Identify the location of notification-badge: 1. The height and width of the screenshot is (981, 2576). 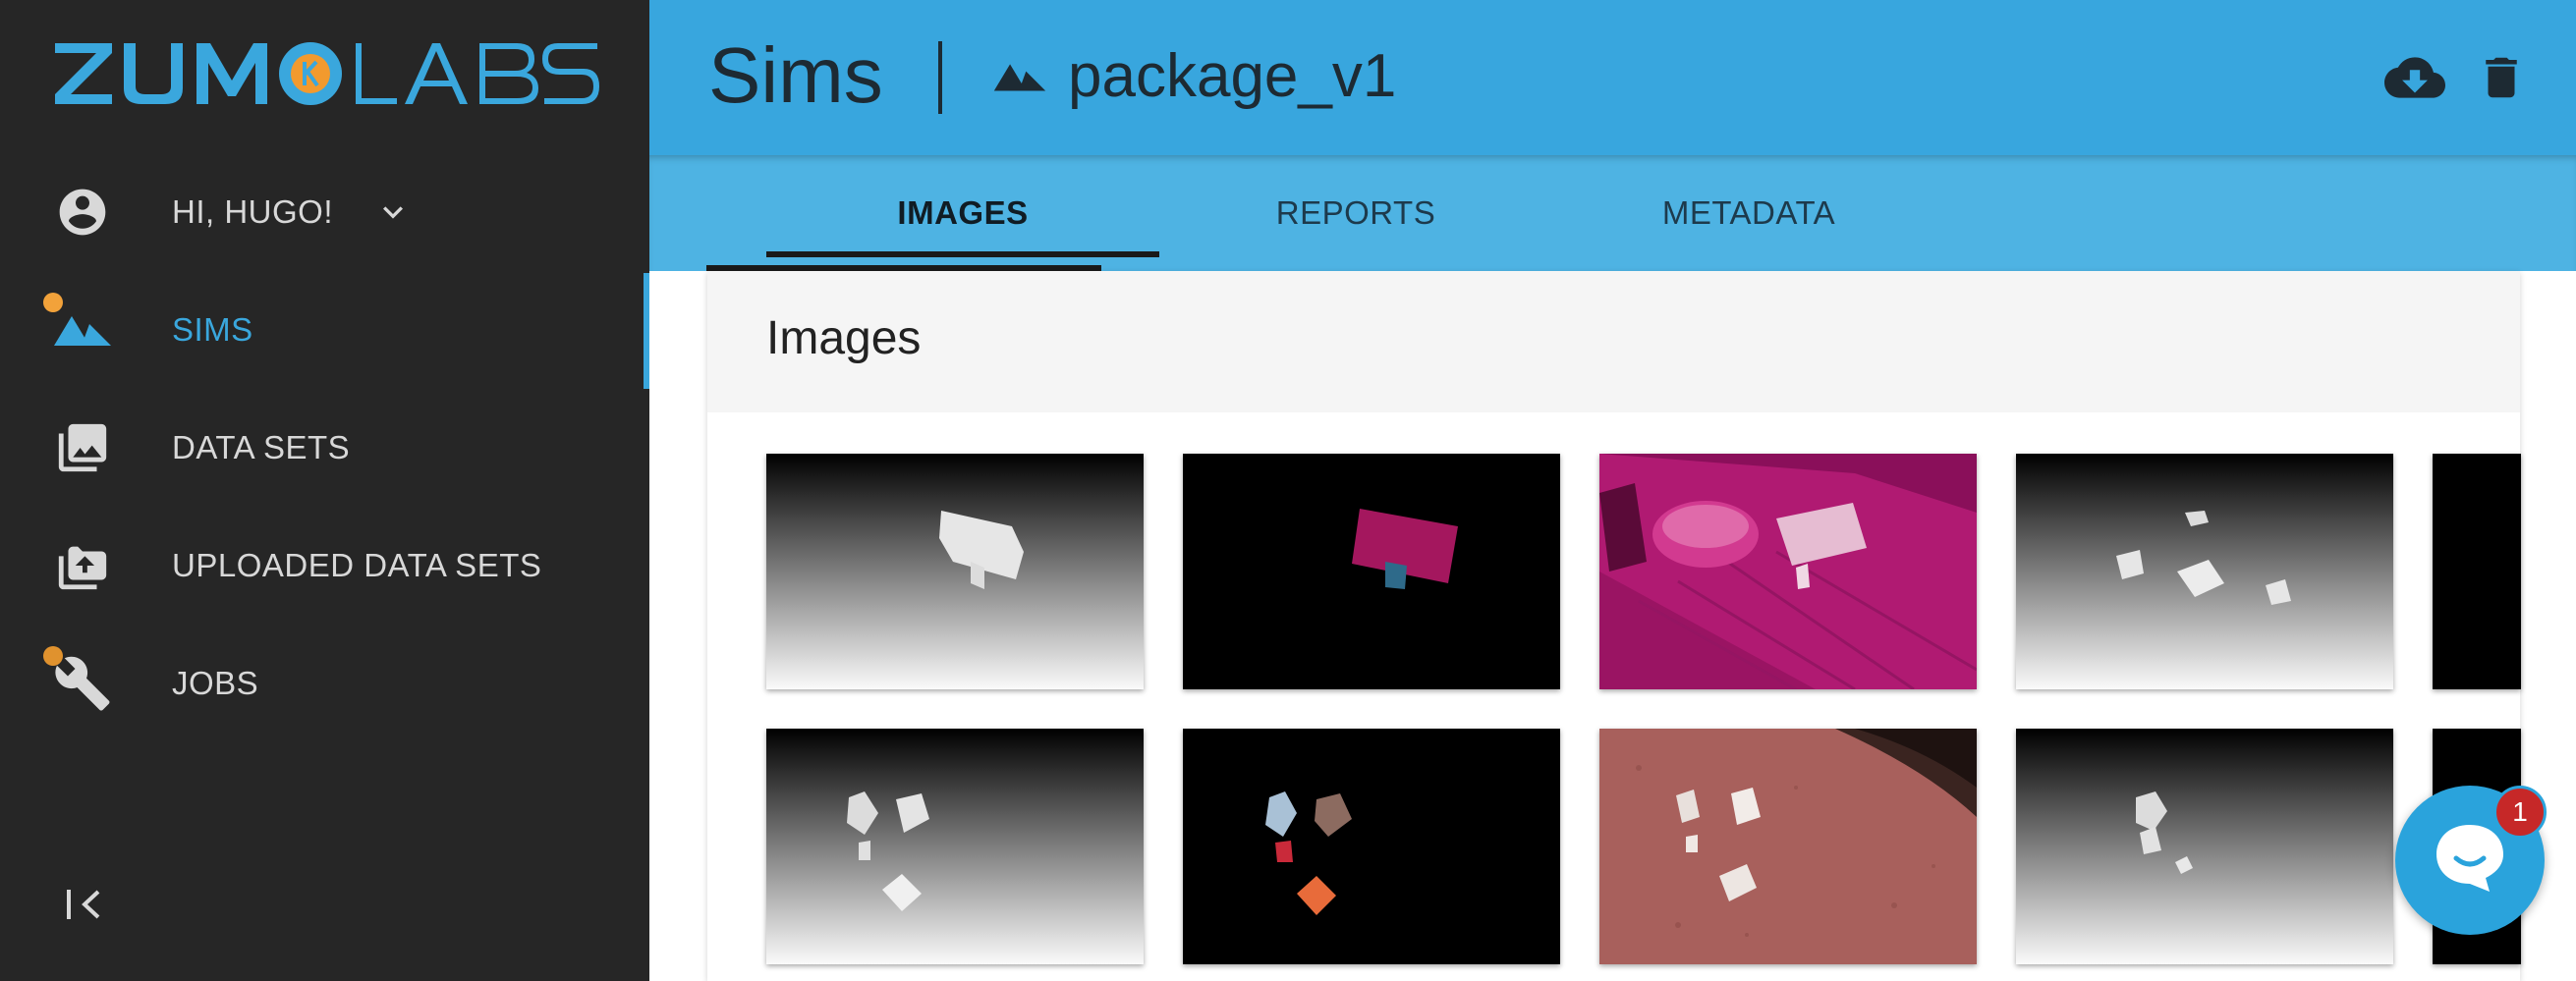
(2520, 812).